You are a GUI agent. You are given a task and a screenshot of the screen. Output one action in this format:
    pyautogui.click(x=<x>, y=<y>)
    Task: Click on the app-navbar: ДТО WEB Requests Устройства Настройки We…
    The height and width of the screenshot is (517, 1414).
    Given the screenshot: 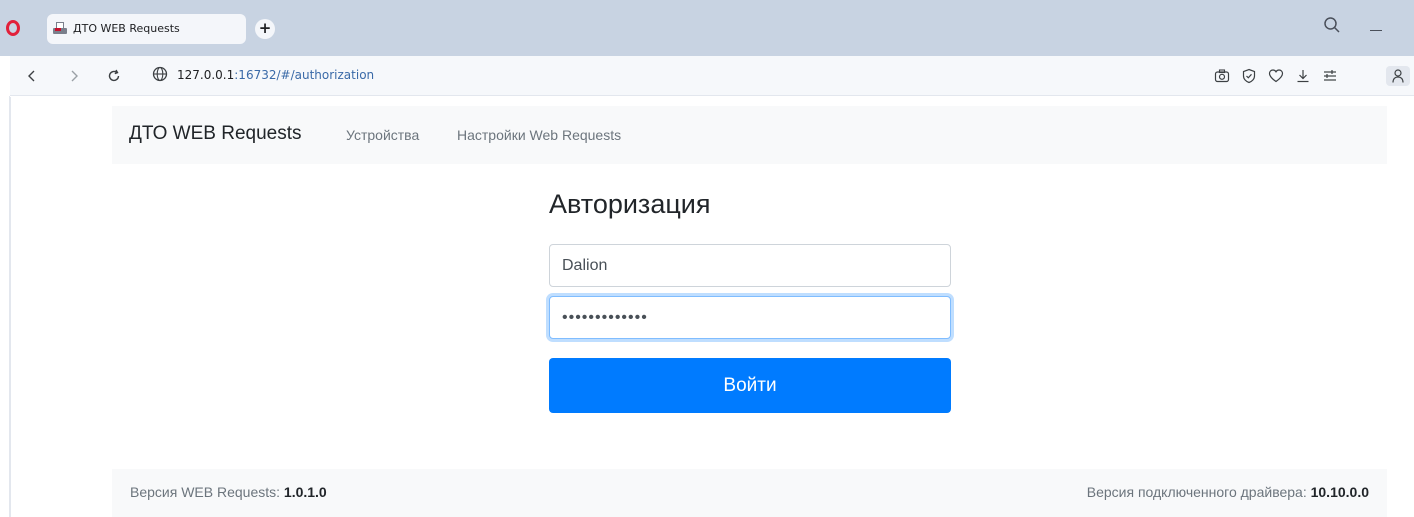 What is the action you would take?
    pyautogui.click(x=749, y=135)
    